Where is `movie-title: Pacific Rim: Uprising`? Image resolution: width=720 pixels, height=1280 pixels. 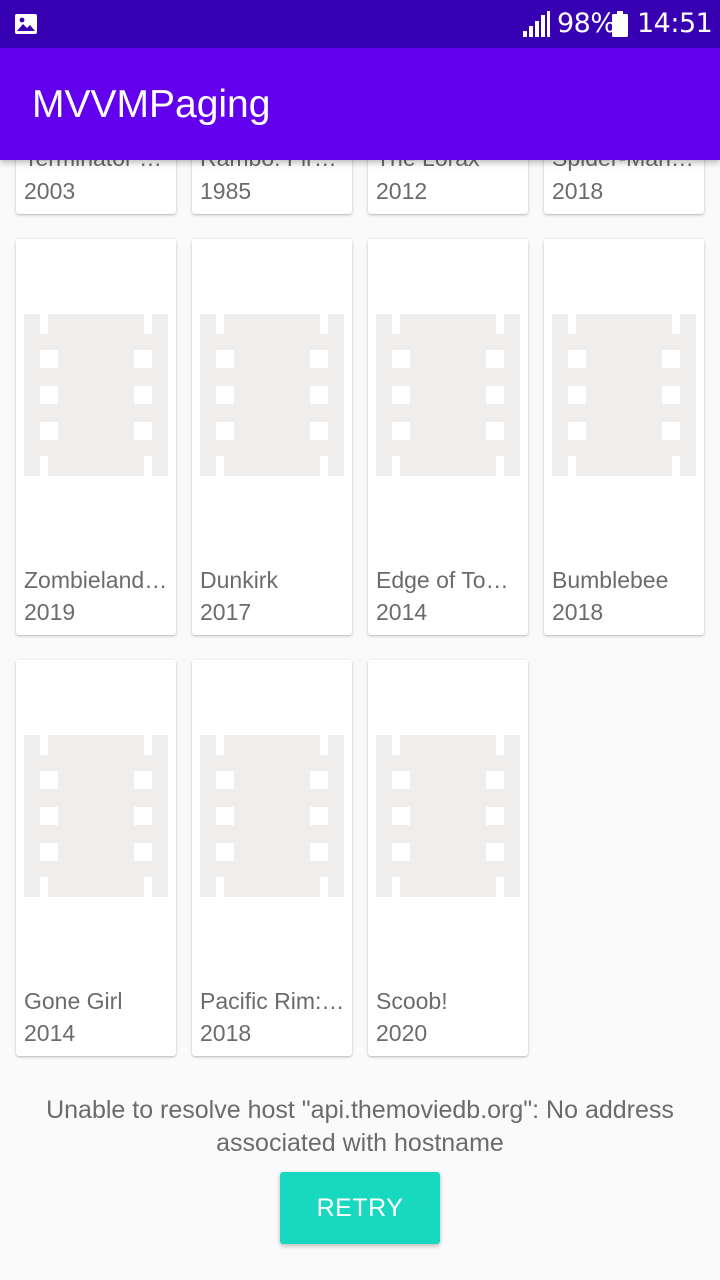 movie-title: Pacific Rim: Uprising is located at coordinates (274, 1001).